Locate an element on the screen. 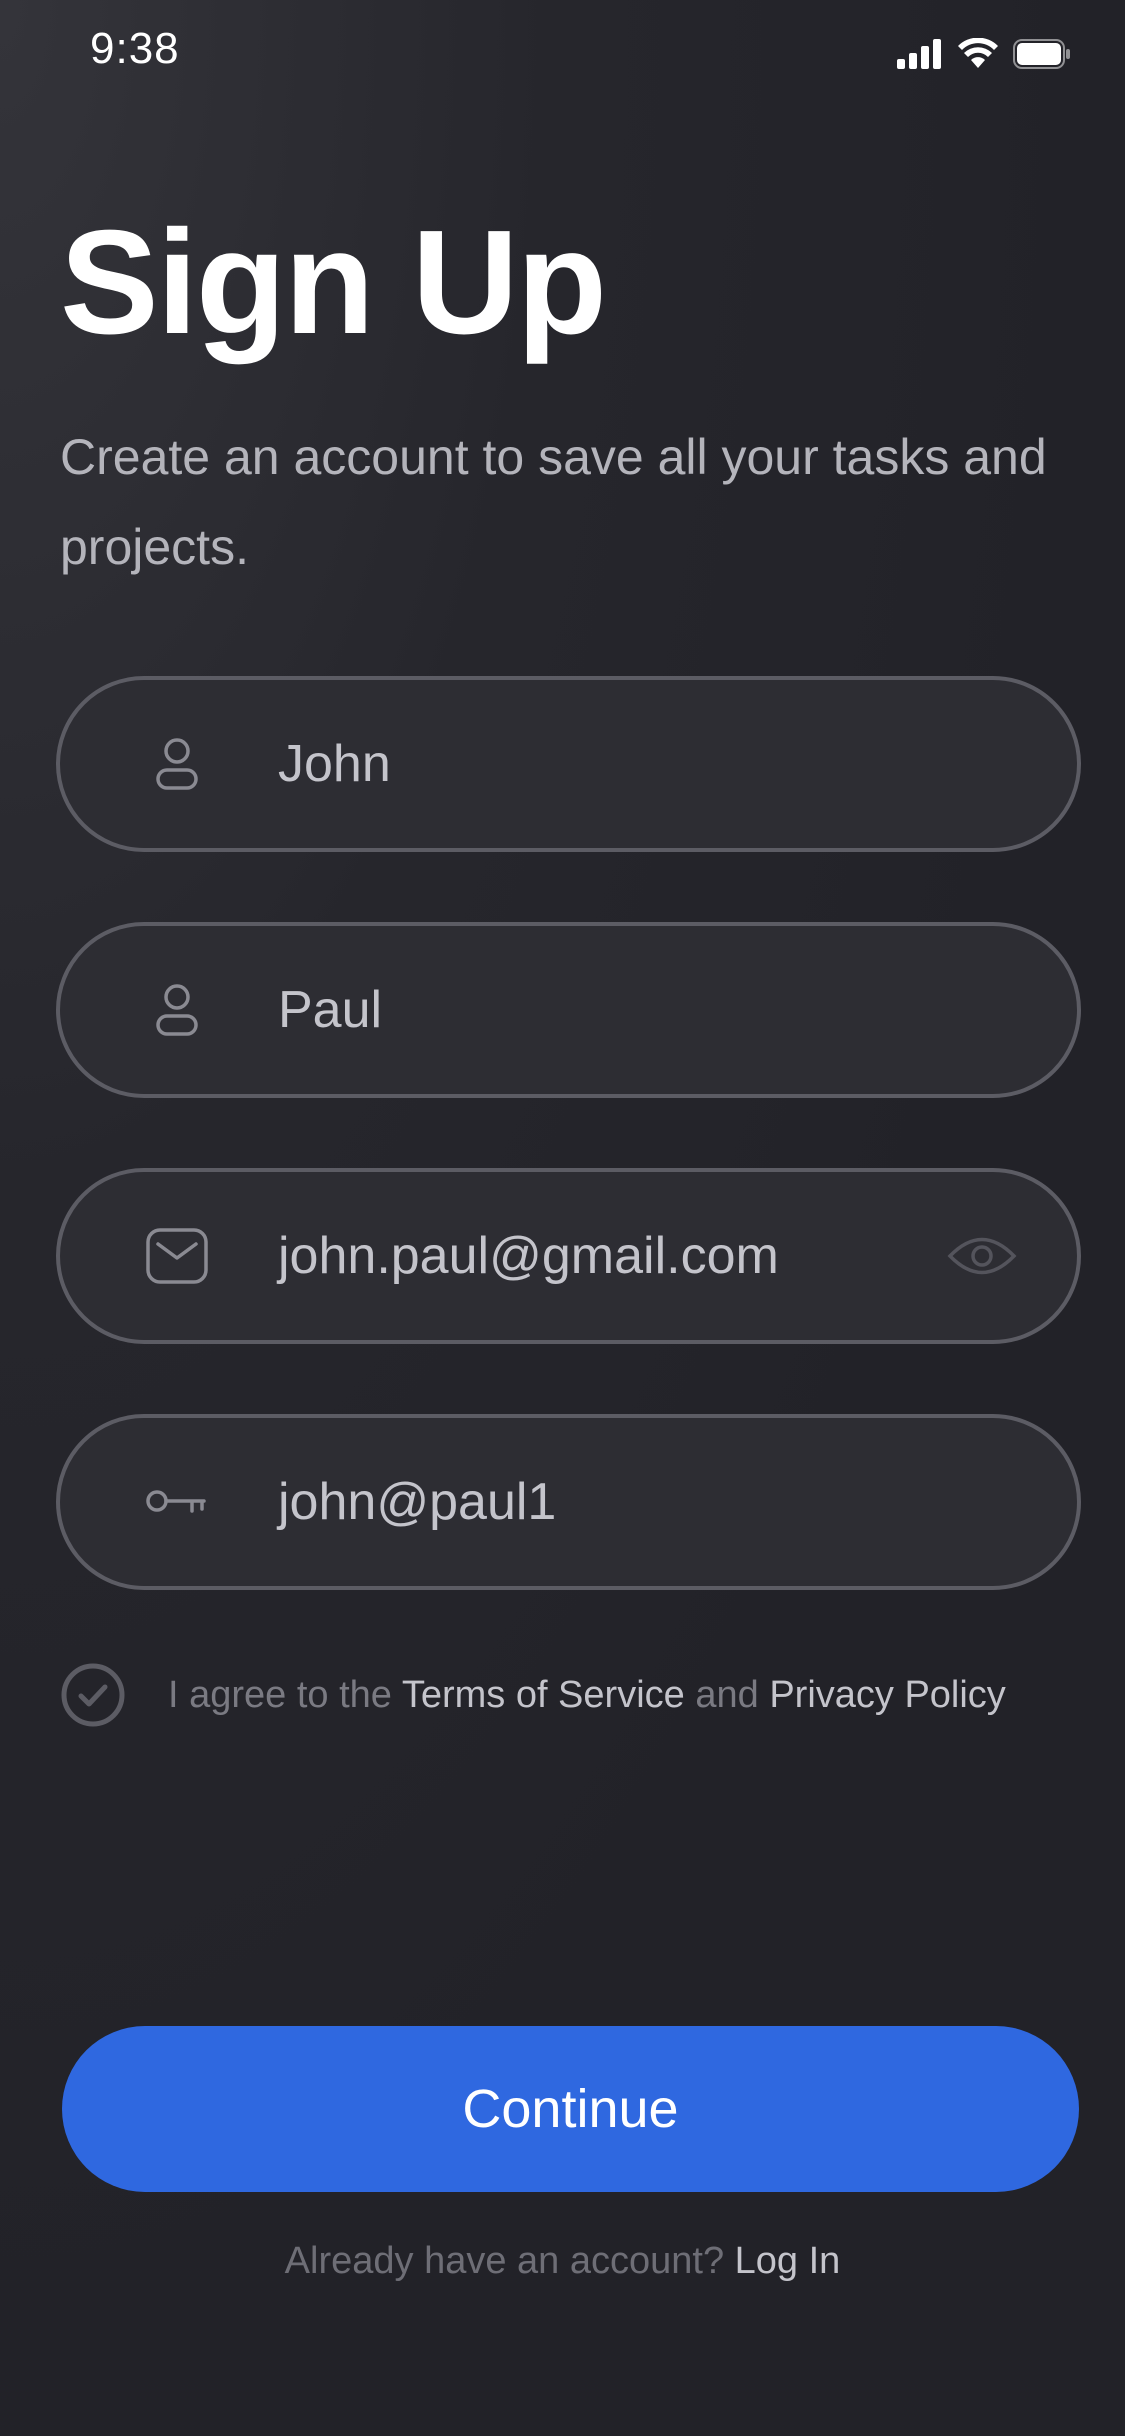 Image resolution: width=1125 pixels, height=2436 pixels. first-name-value: John is located at coordinates (334, 764).